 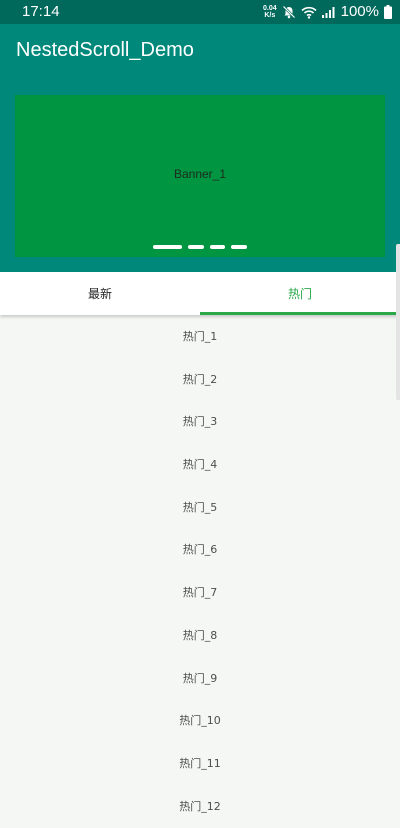 What do you see at coordinates (200, 635) in the screenshot?
I see `list-item: 热门_8` at bounding box center [200, 635].